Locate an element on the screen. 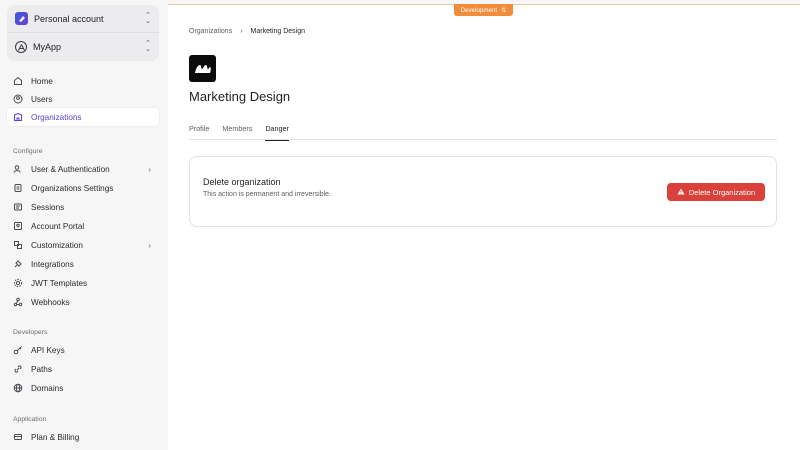 This screenshot has width=800, height=450. sidebar-item-domains: Domains is located at coordinates (83, 388).